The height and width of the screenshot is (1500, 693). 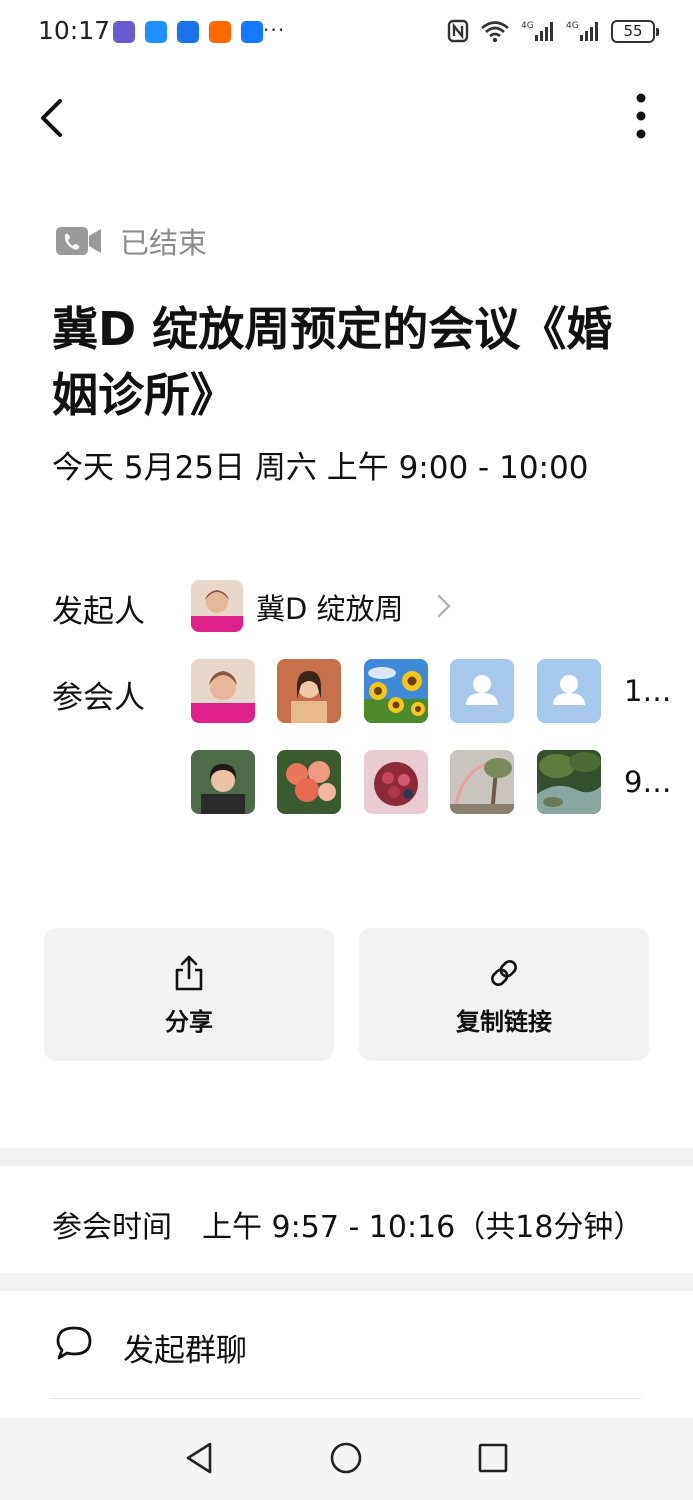 What do you see at coordinates (504, 994) in the screenshot?
I see `copy-link-button: 复制链接` at bounding box center [504, 994].